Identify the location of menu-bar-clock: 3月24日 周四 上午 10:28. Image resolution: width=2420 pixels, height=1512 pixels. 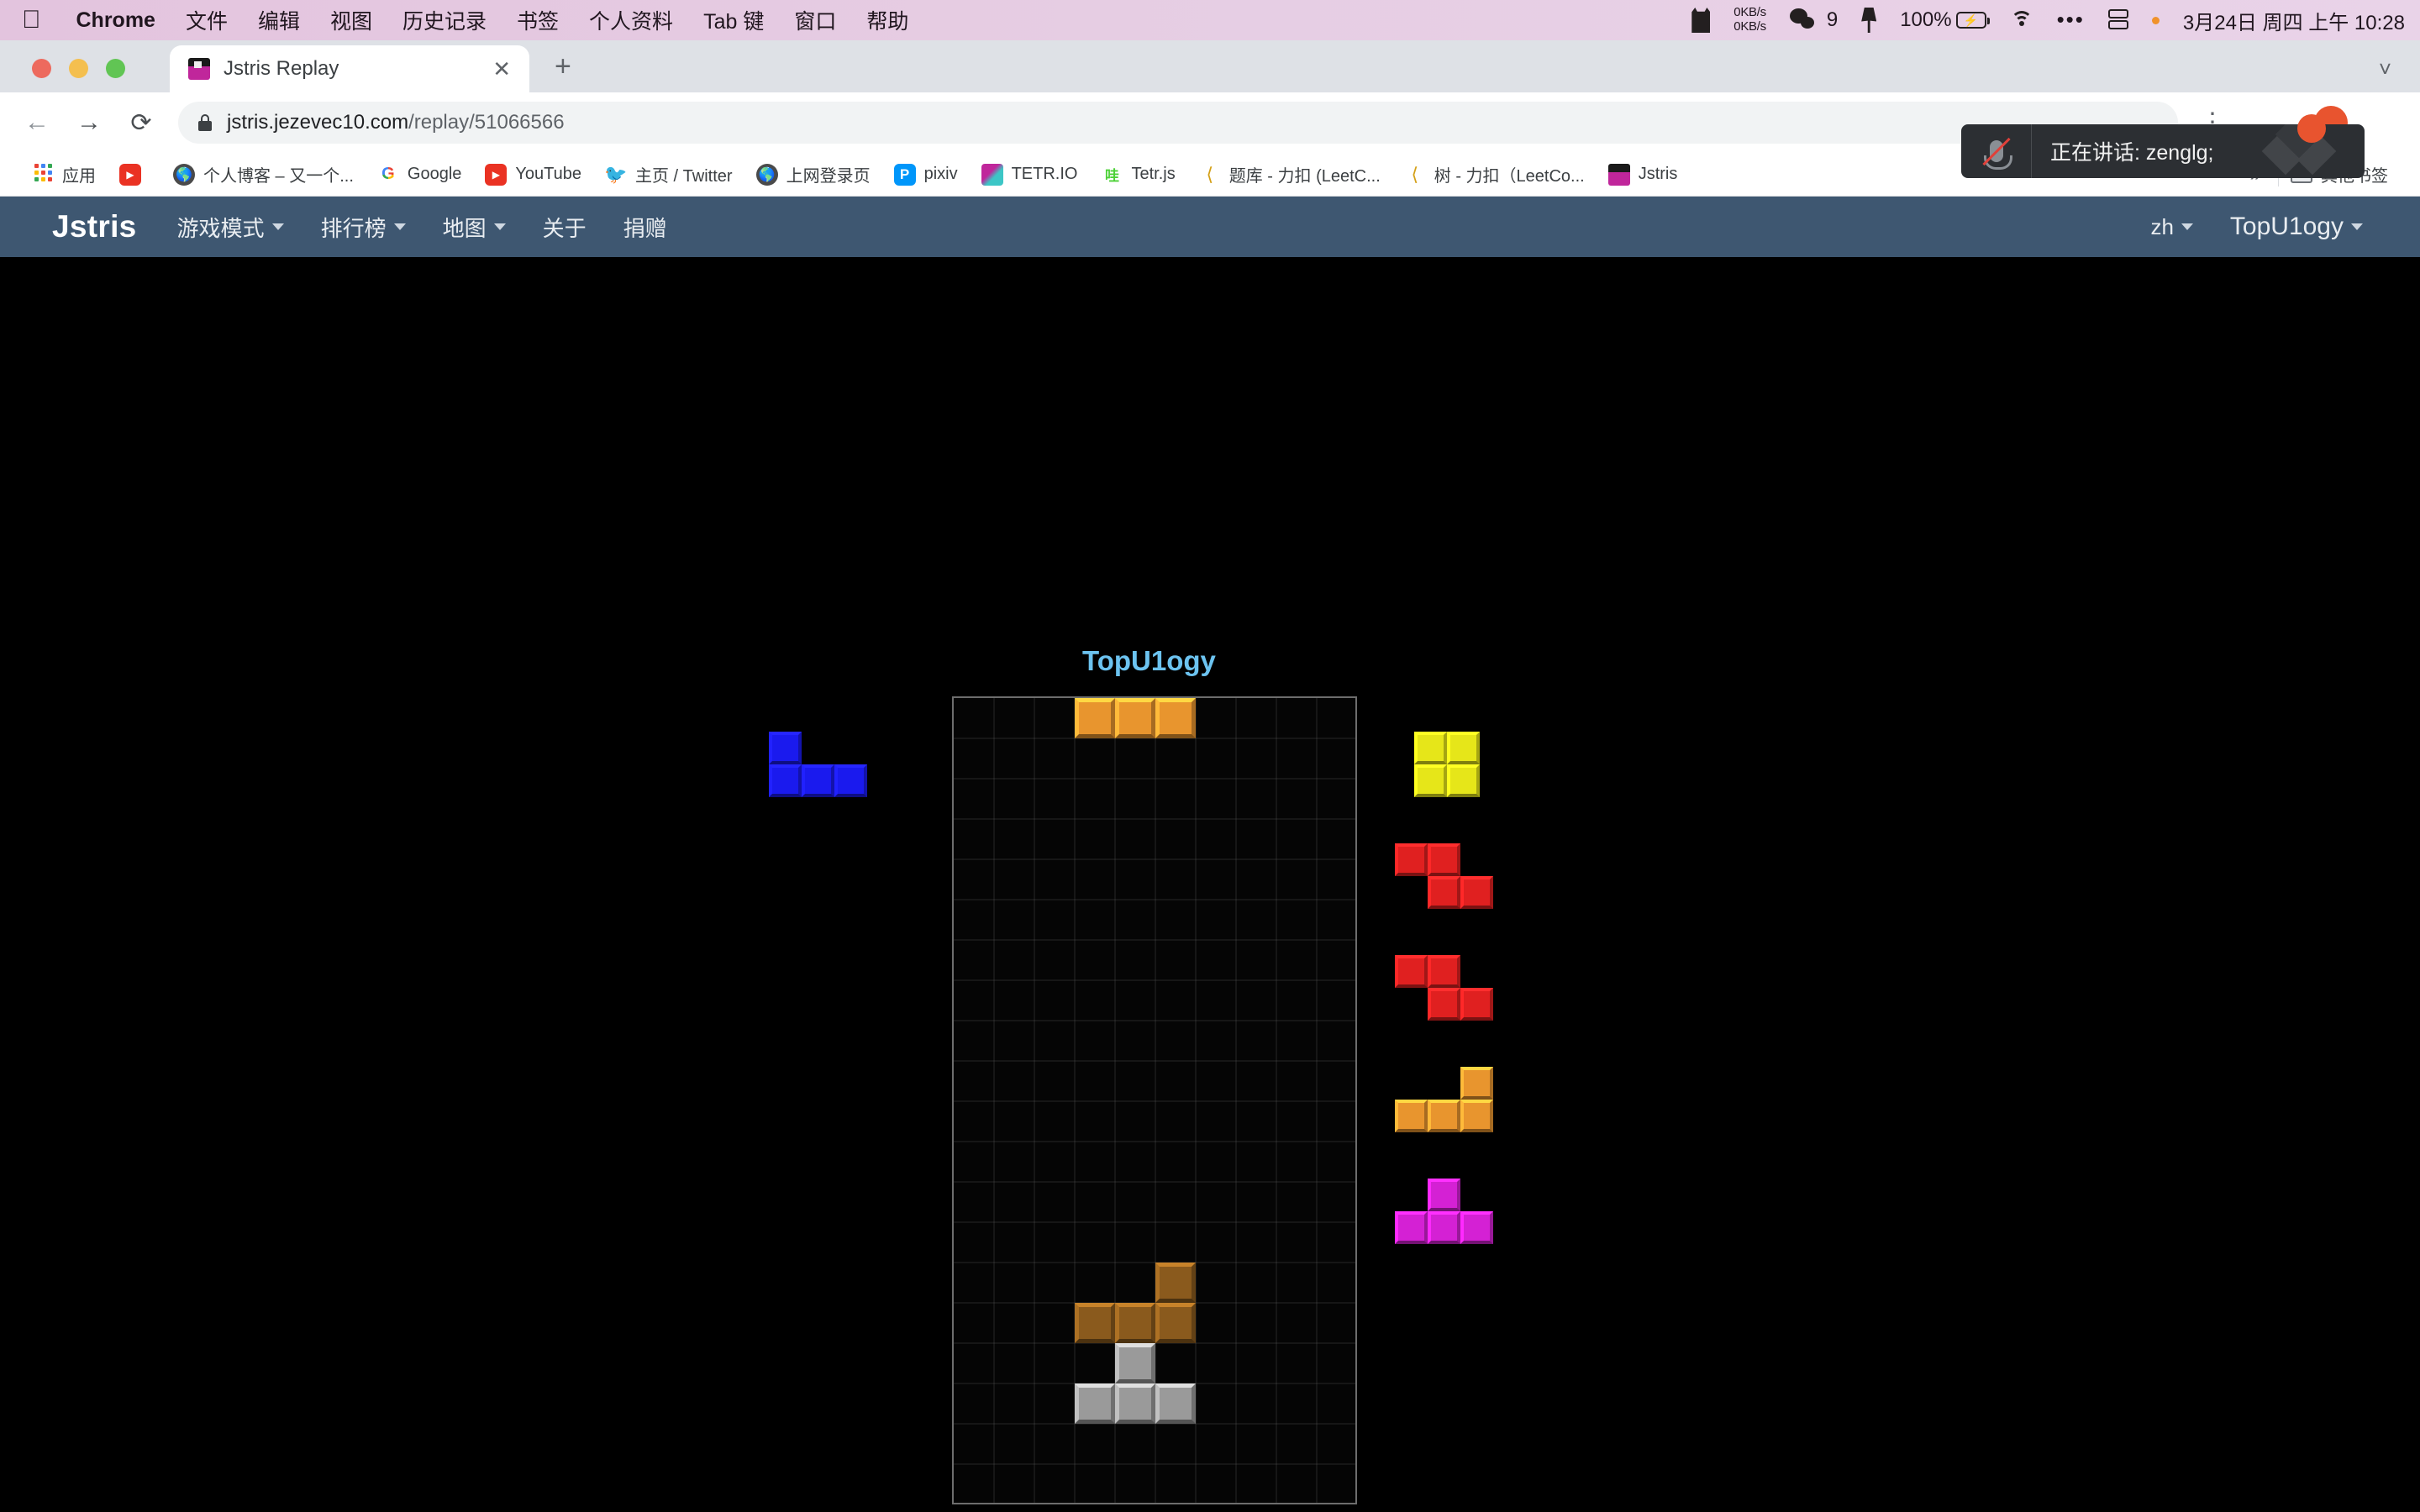
(2294, 20).